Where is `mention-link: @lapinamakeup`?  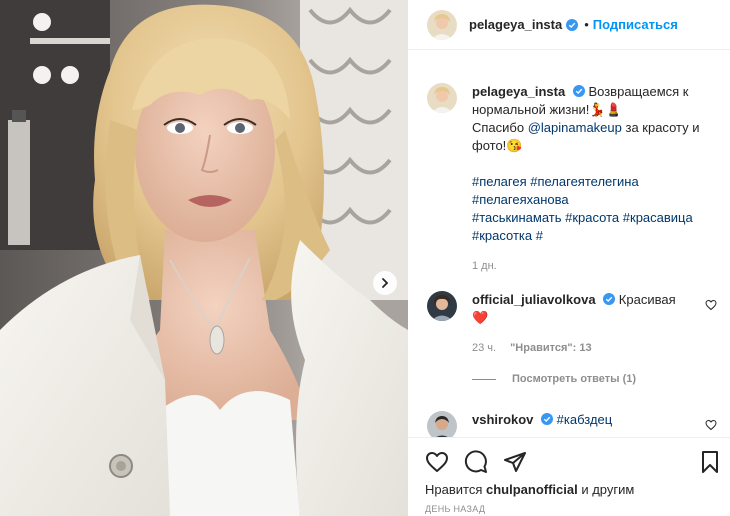
mention-link: @lapinamakeup is located at coordinates (575, 127).